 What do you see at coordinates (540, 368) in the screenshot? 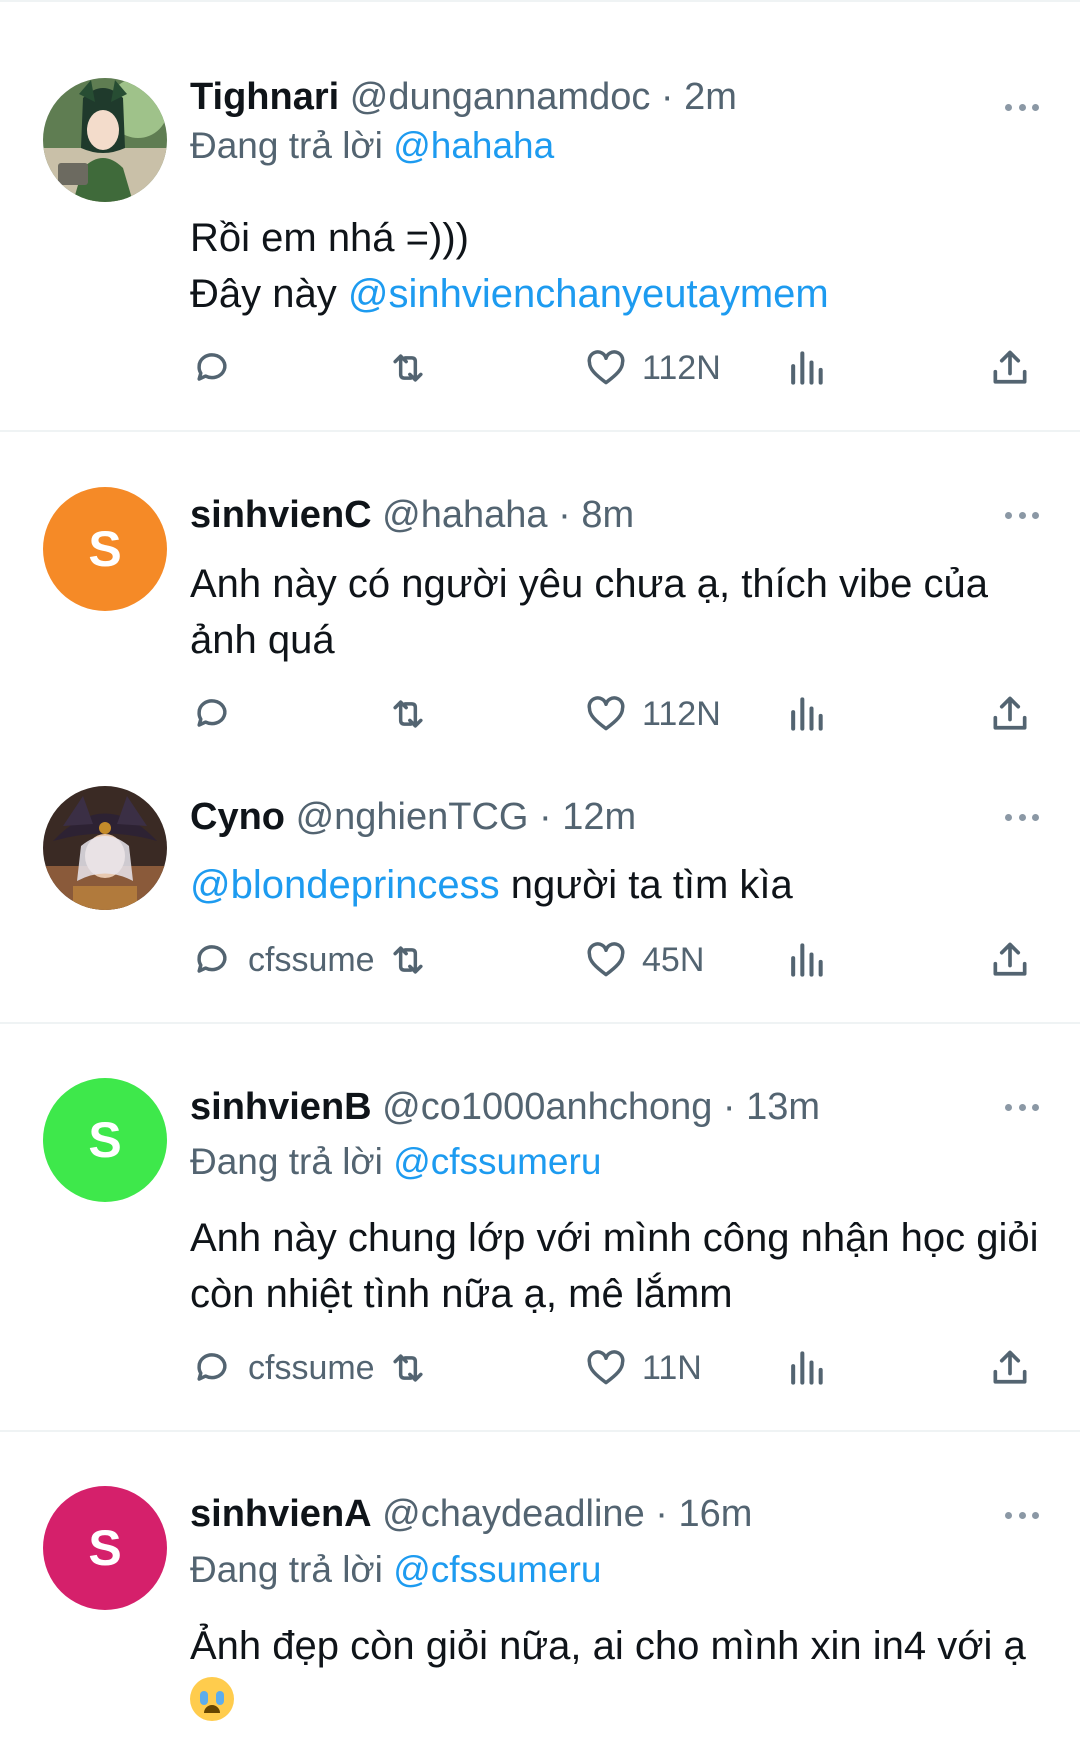
I see `action-bar: 112N` at bounding box center [540, 368].